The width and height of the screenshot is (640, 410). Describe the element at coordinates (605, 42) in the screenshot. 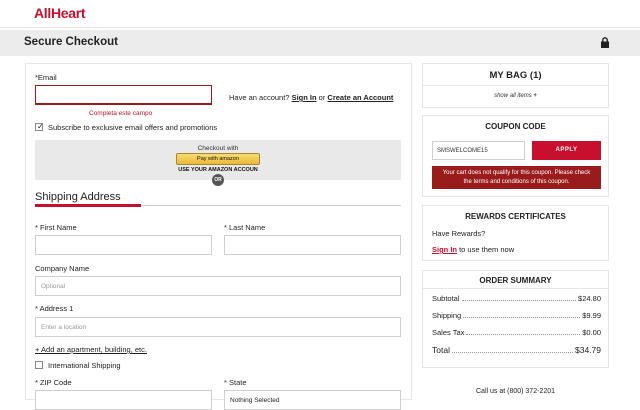

I see `lock-icon` at that location.